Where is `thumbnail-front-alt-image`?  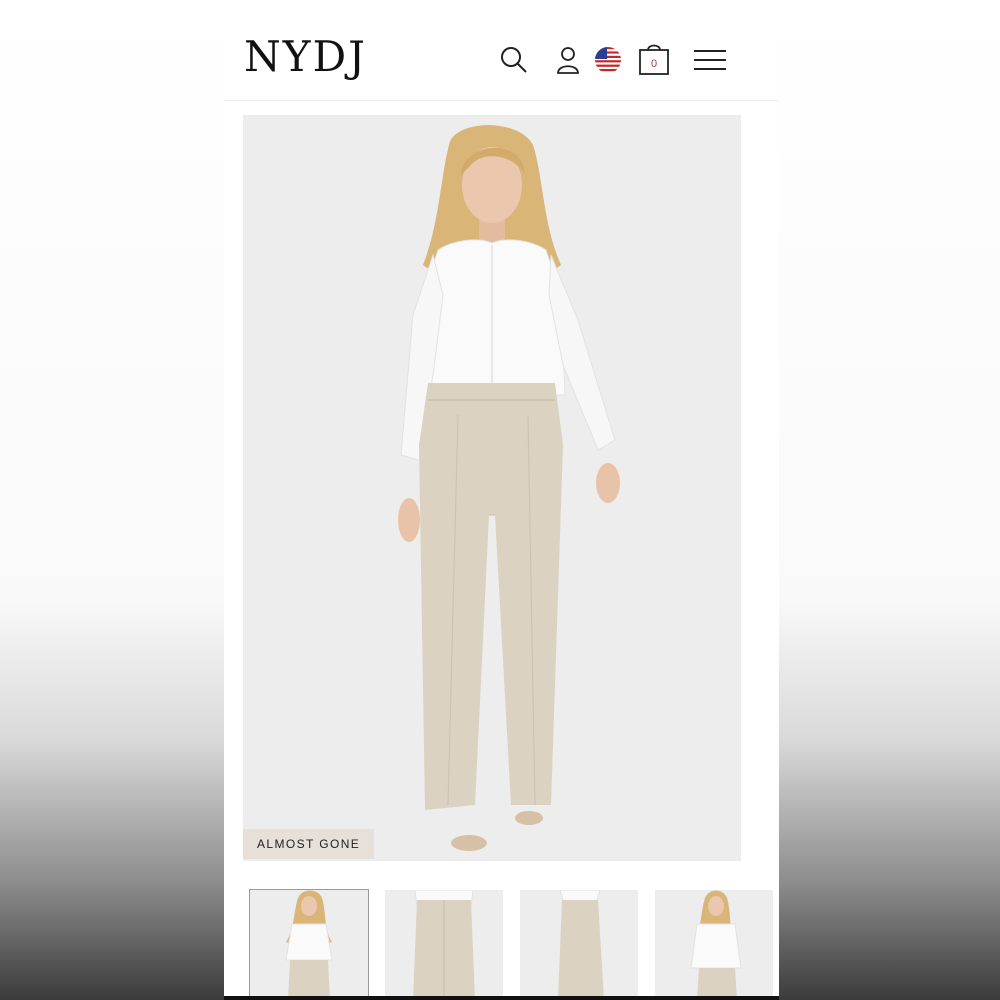
thumbnail-front-alt-image is located at coordinates (716, 945).